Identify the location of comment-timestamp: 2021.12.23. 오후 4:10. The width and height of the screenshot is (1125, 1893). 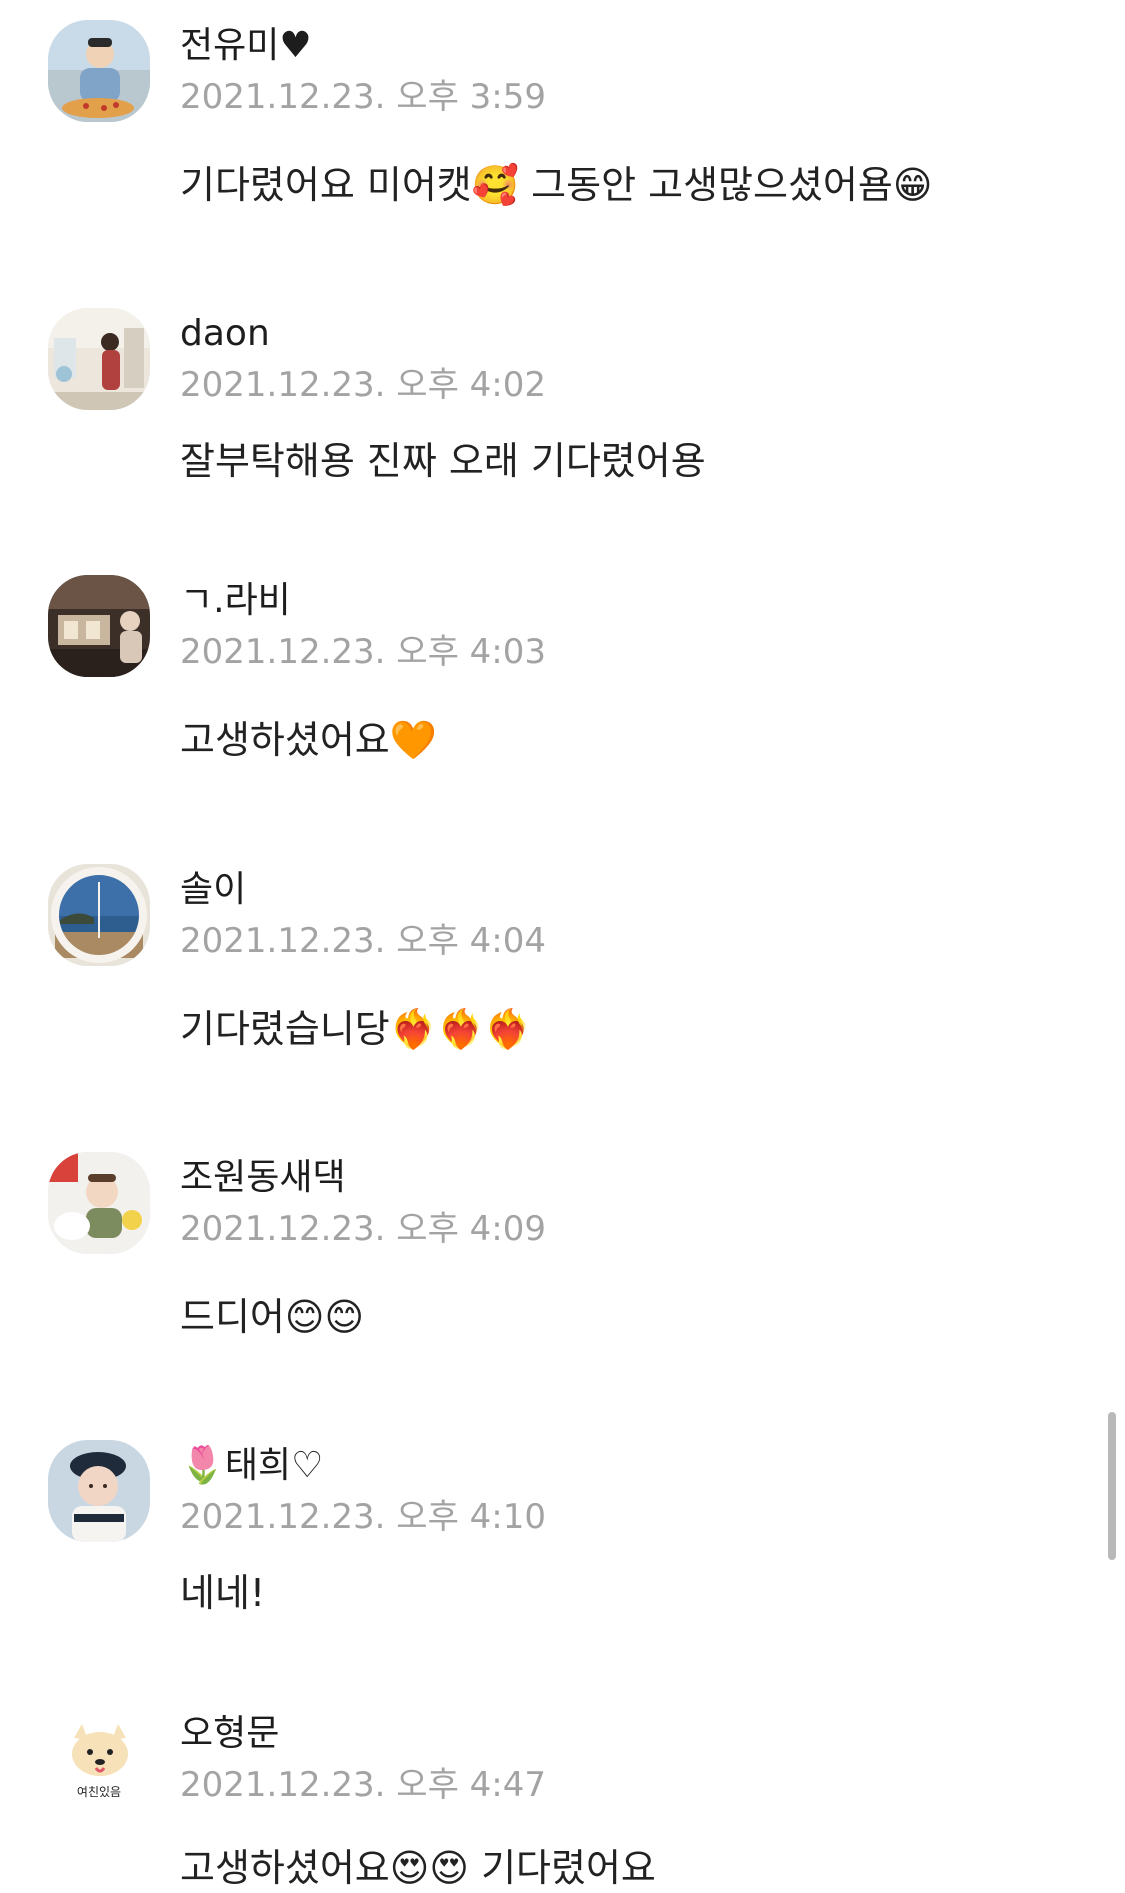
(363, 1517).